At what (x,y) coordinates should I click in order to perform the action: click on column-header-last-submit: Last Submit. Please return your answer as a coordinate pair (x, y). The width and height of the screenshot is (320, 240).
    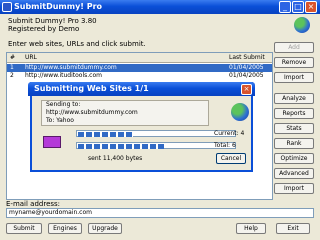
    Looking at the image, I should click on (247, 58).